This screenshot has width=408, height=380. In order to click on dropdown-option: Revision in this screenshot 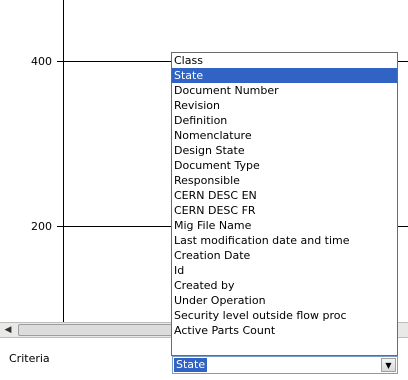, I will do `click(284, 105)`.